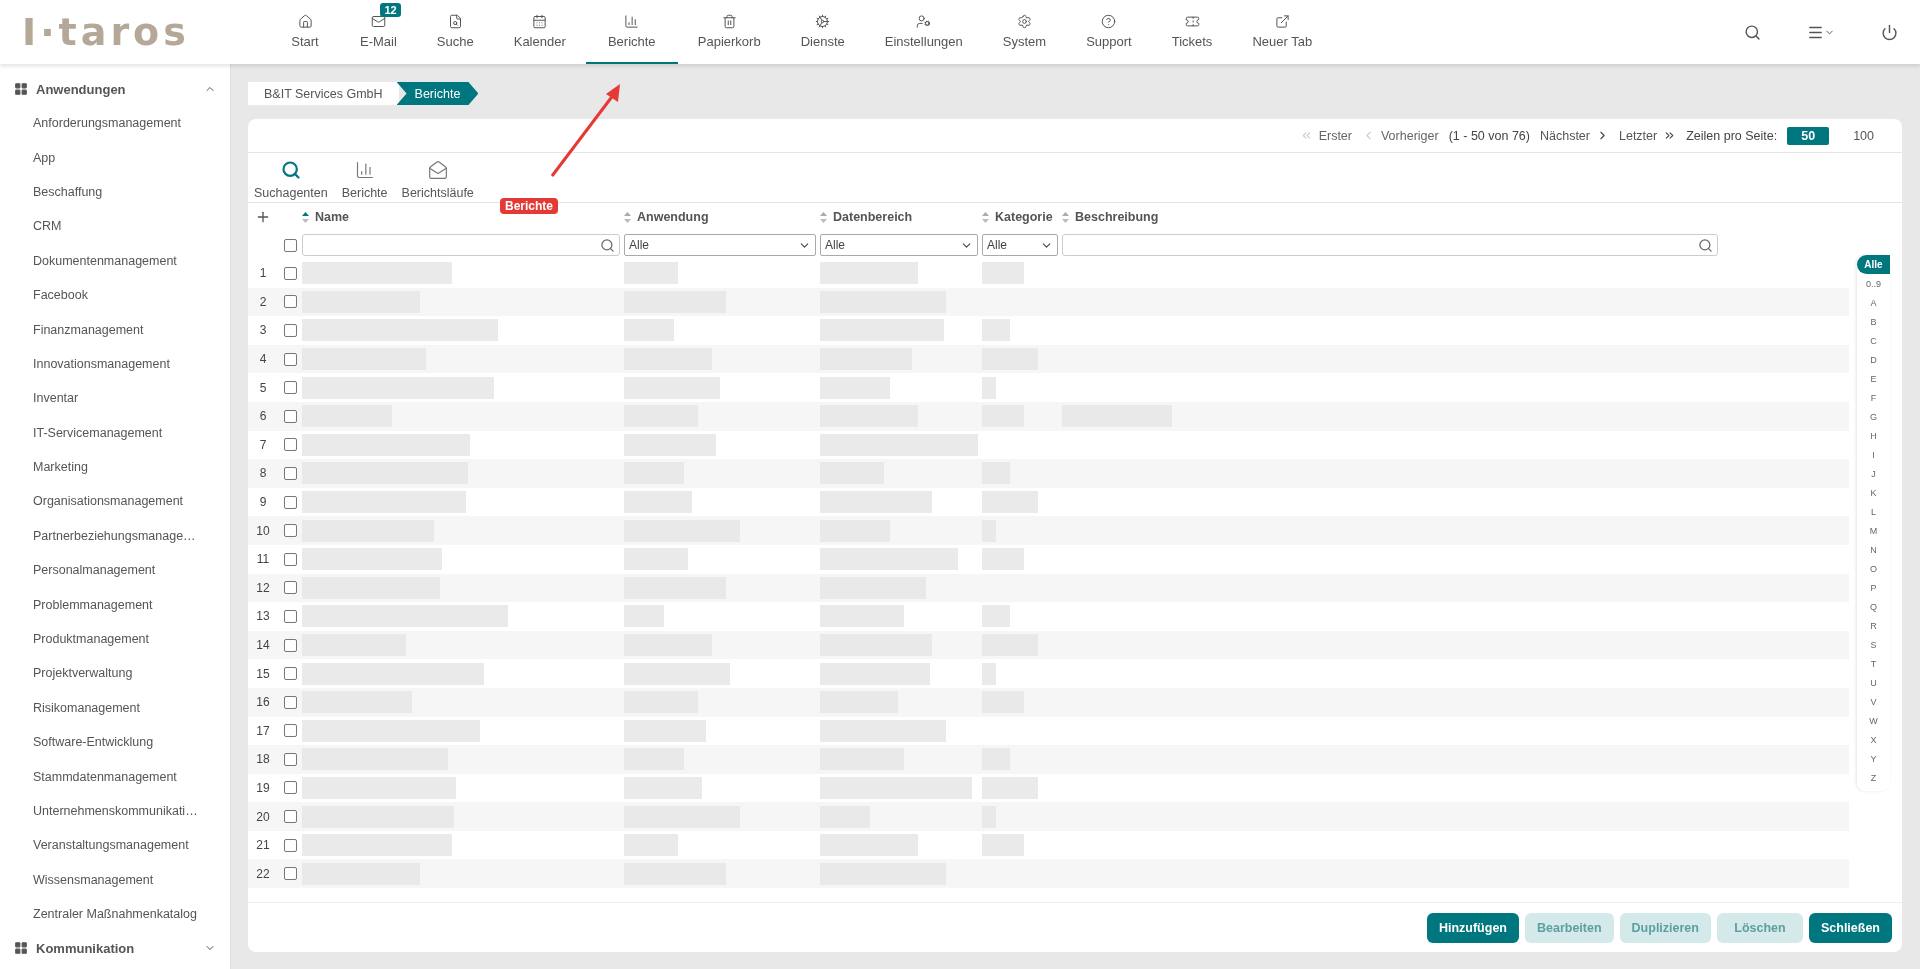 This screenshot has width=1920, height=969. Describe the element at coordinates (115, 742) in the screenshot. I see `sidebar-item: Software-Entwicklung` at that location.